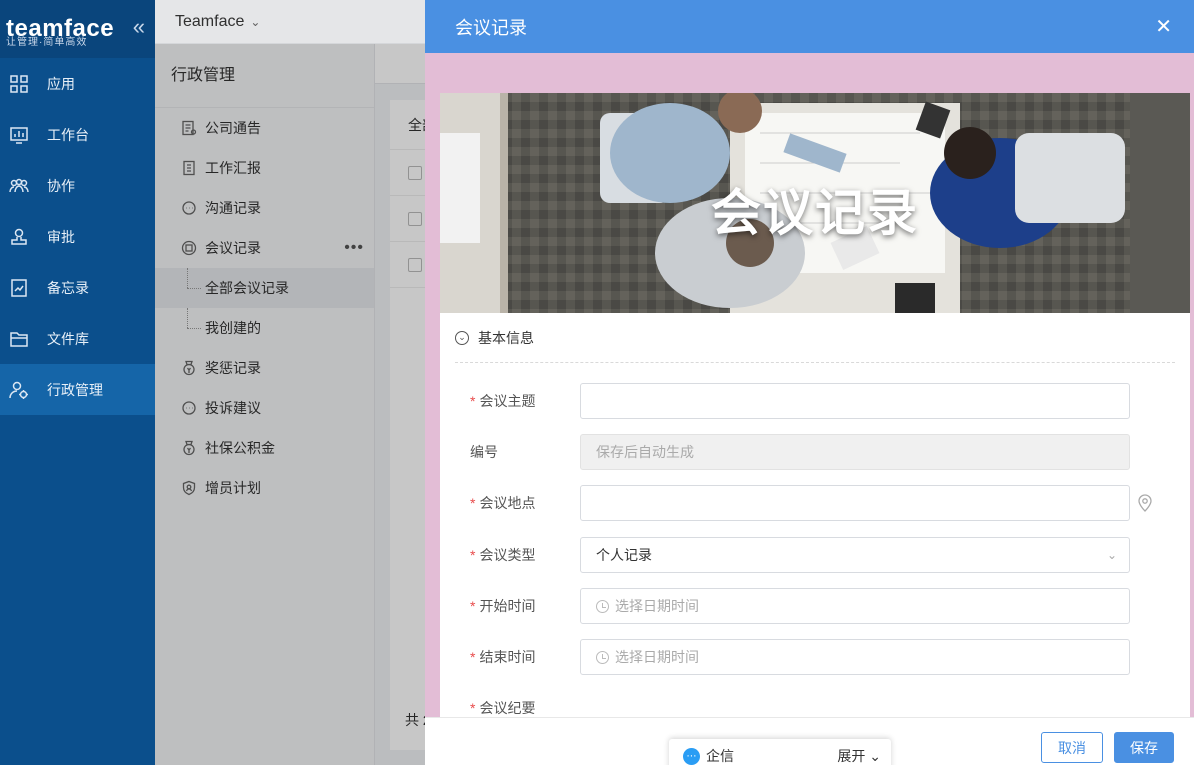 This screenshot has width=1194, height=765. Describe the element at coordinates (780, 752) in the screenshot. I see `chat-widget: ⋯ 企信 展开 ⌄` at that location.